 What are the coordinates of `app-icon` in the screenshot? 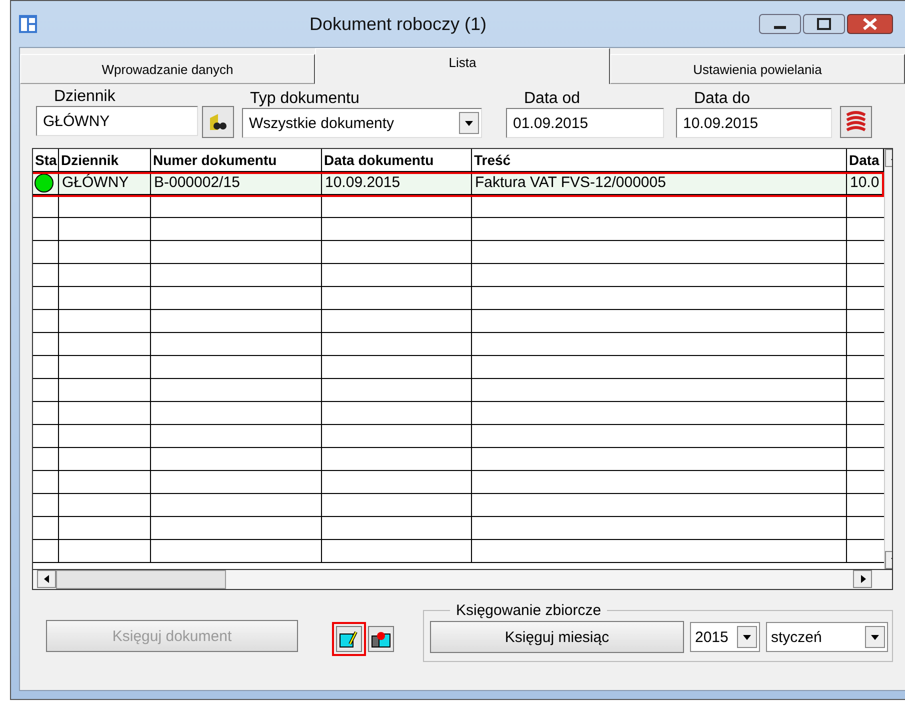 It's located at (28, 24).